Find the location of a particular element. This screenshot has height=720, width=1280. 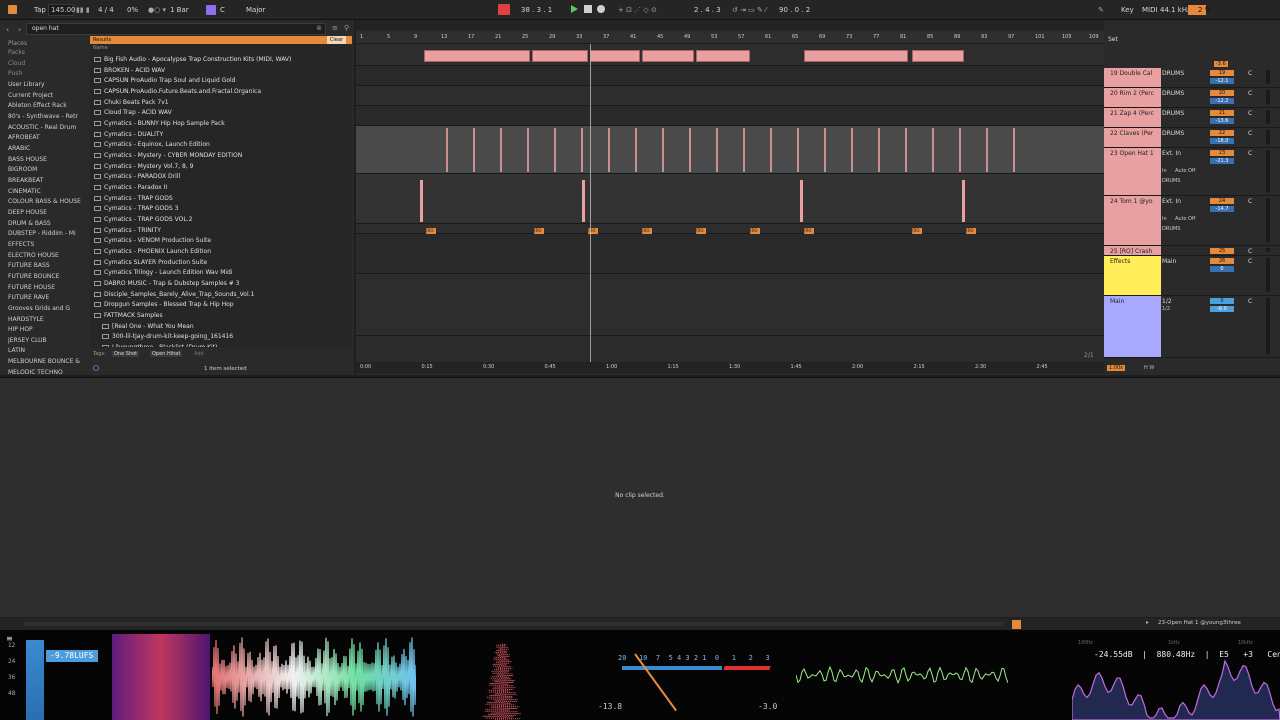

result-row: Cymatics - BUNNY Hip Hop Sample Pack is located at coordinates (222, 124).